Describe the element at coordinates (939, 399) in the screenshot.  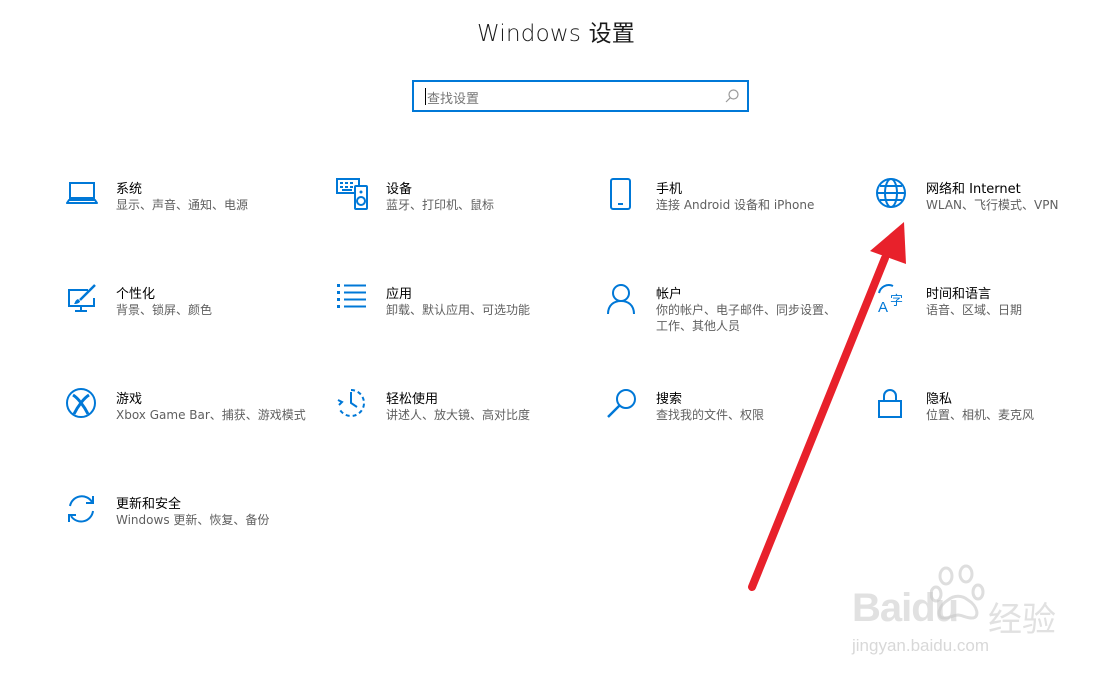
I see `tile-name: 隐私` at that location.